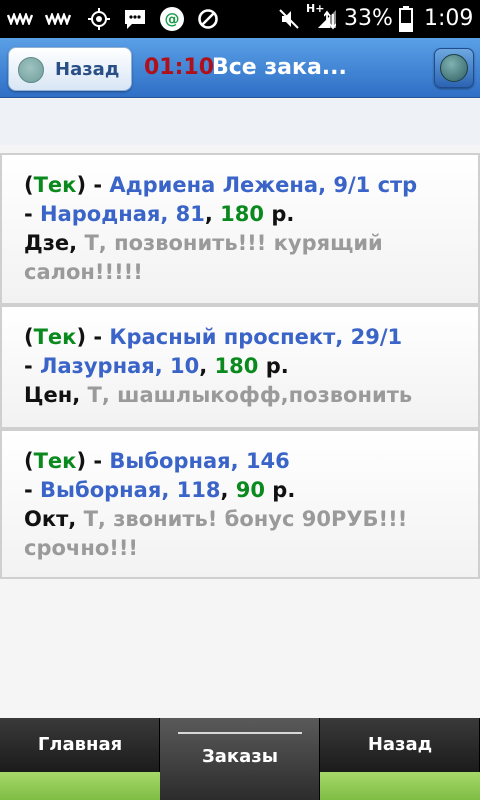 This screenshot has width=480, height=800. What do you see at coordinates (368, 18) in the screenshot?
I see `battery-percent: 33%` at bounding box center [368, 18].